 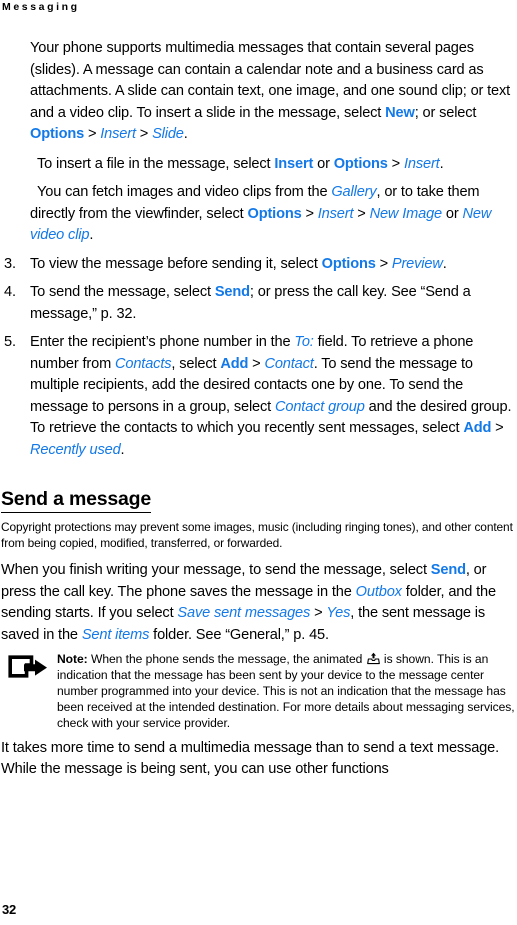 What do you see at coordinates (122, 292) in the screenshot?
I see `step-text: To send the message, select` at bounding box center [122, 292].